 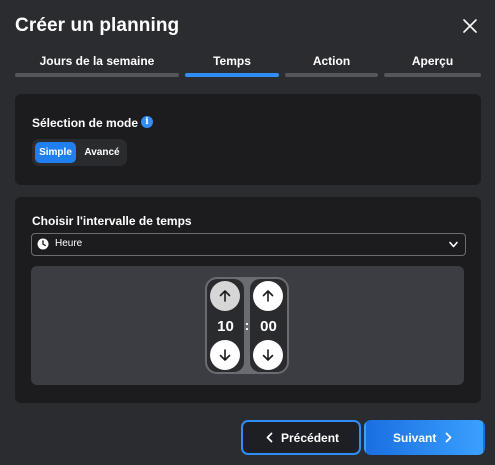 What do you see at coordinates (69, 243) in the screenshot?
I see `select-value: Heure` at bounding box center [69, 243].